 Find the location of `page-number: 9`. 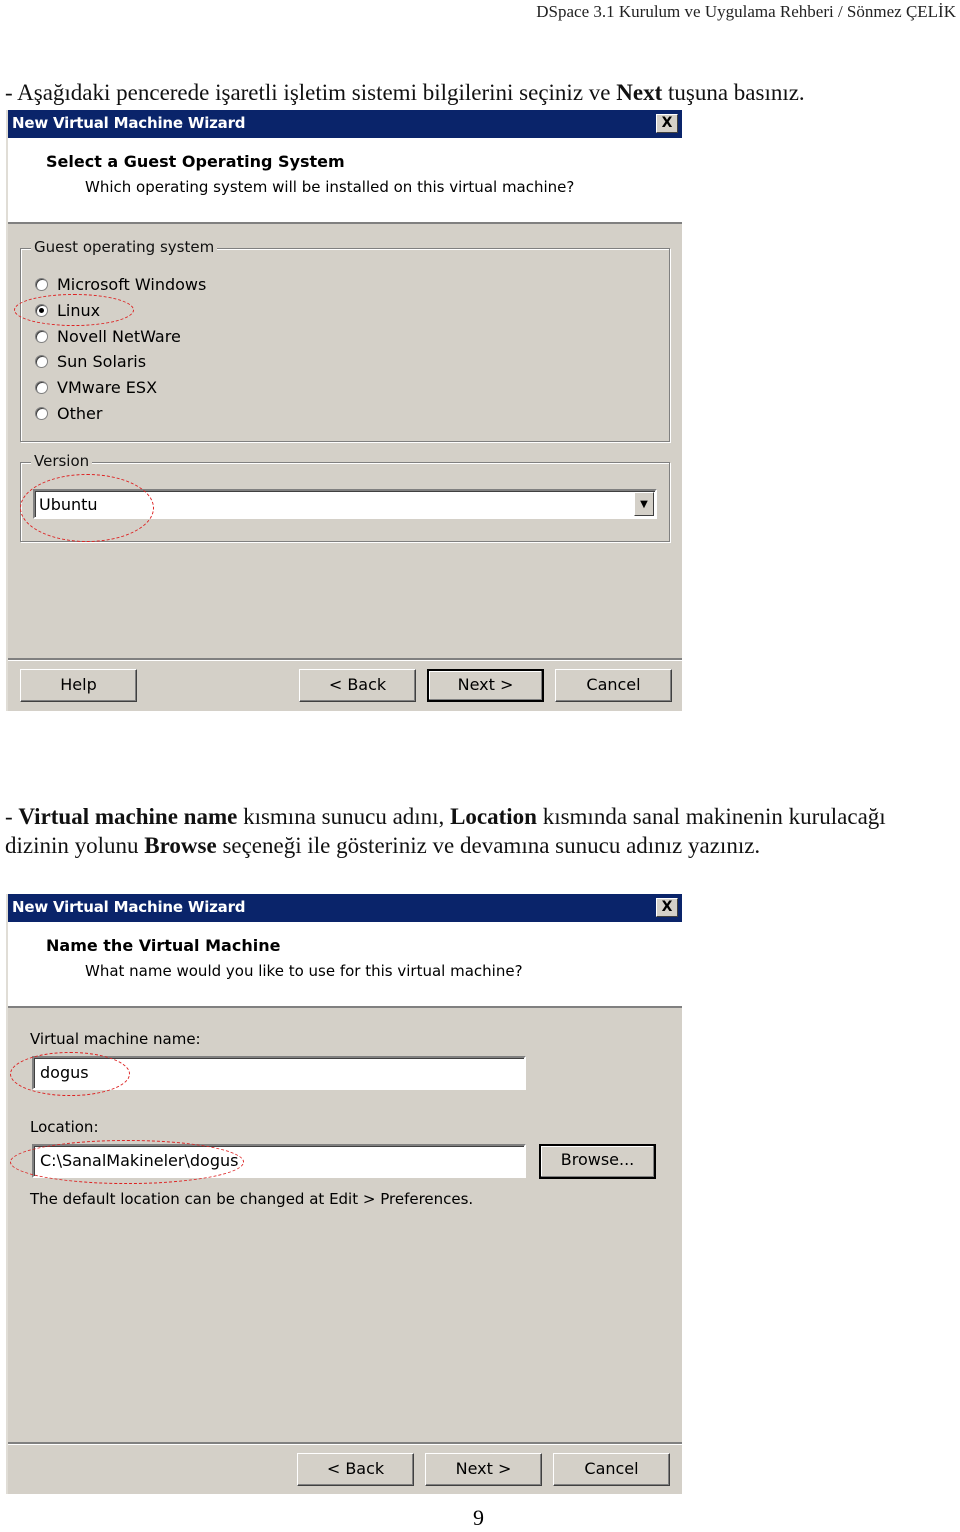

page-number: 9 is located at coordinates (478, 1517).